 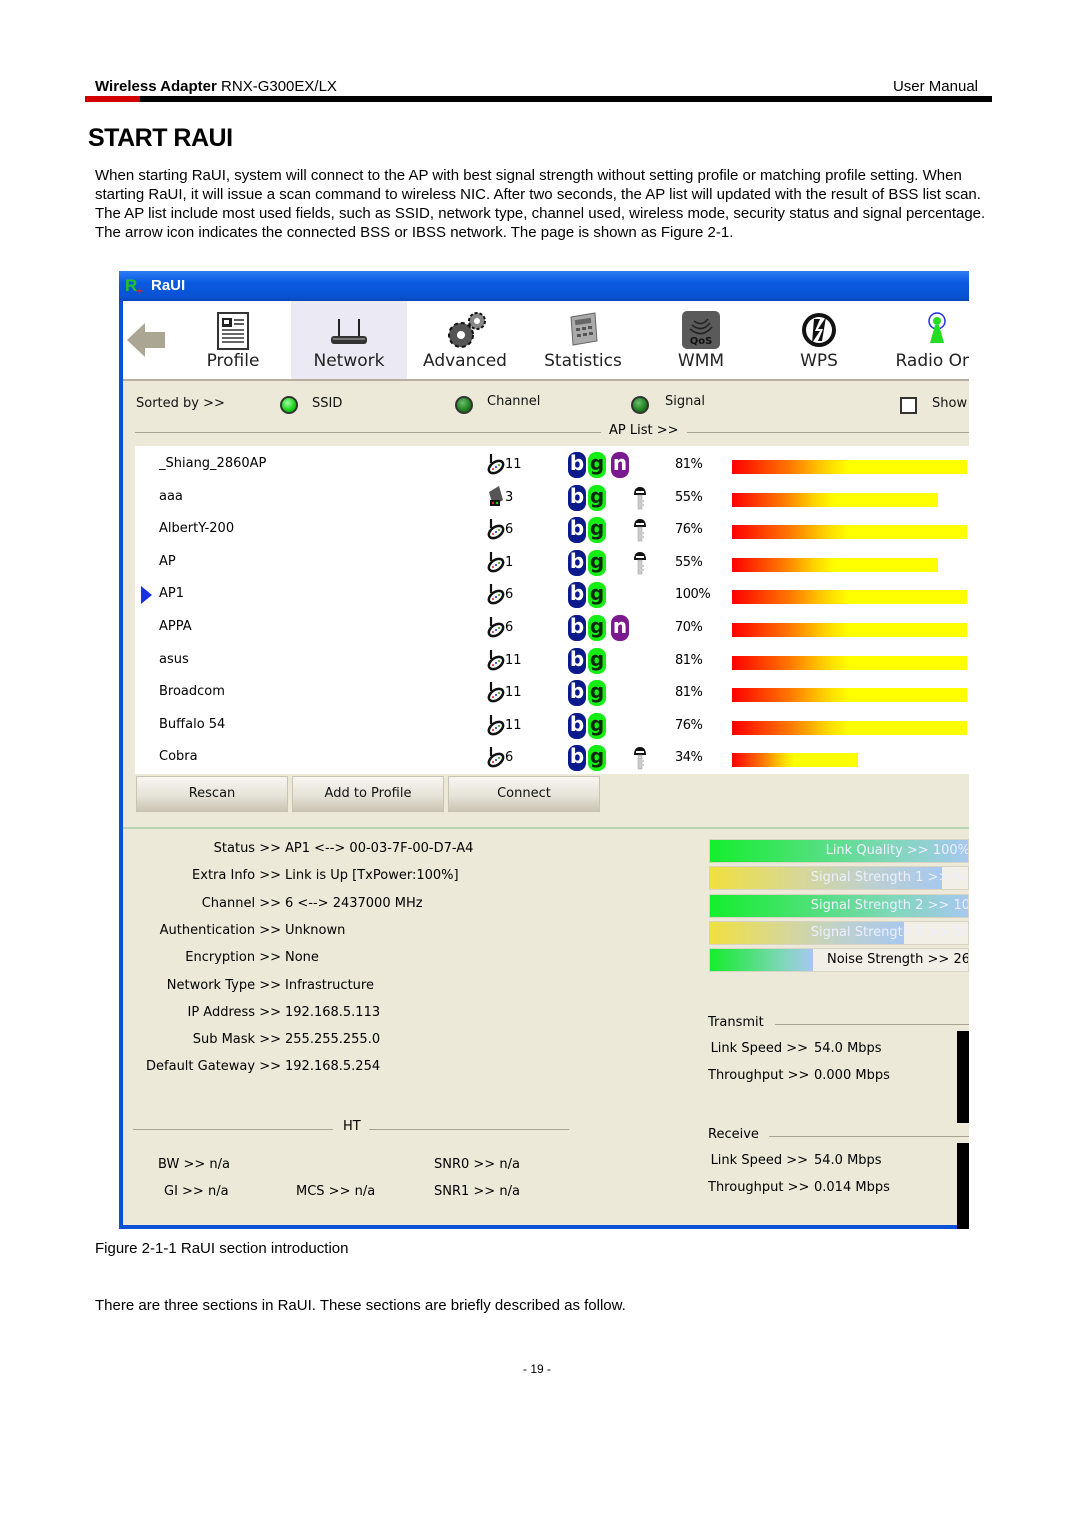 I want to click on ap-list-row: AP1 6 b g 100%, so click(x=552, y=594).